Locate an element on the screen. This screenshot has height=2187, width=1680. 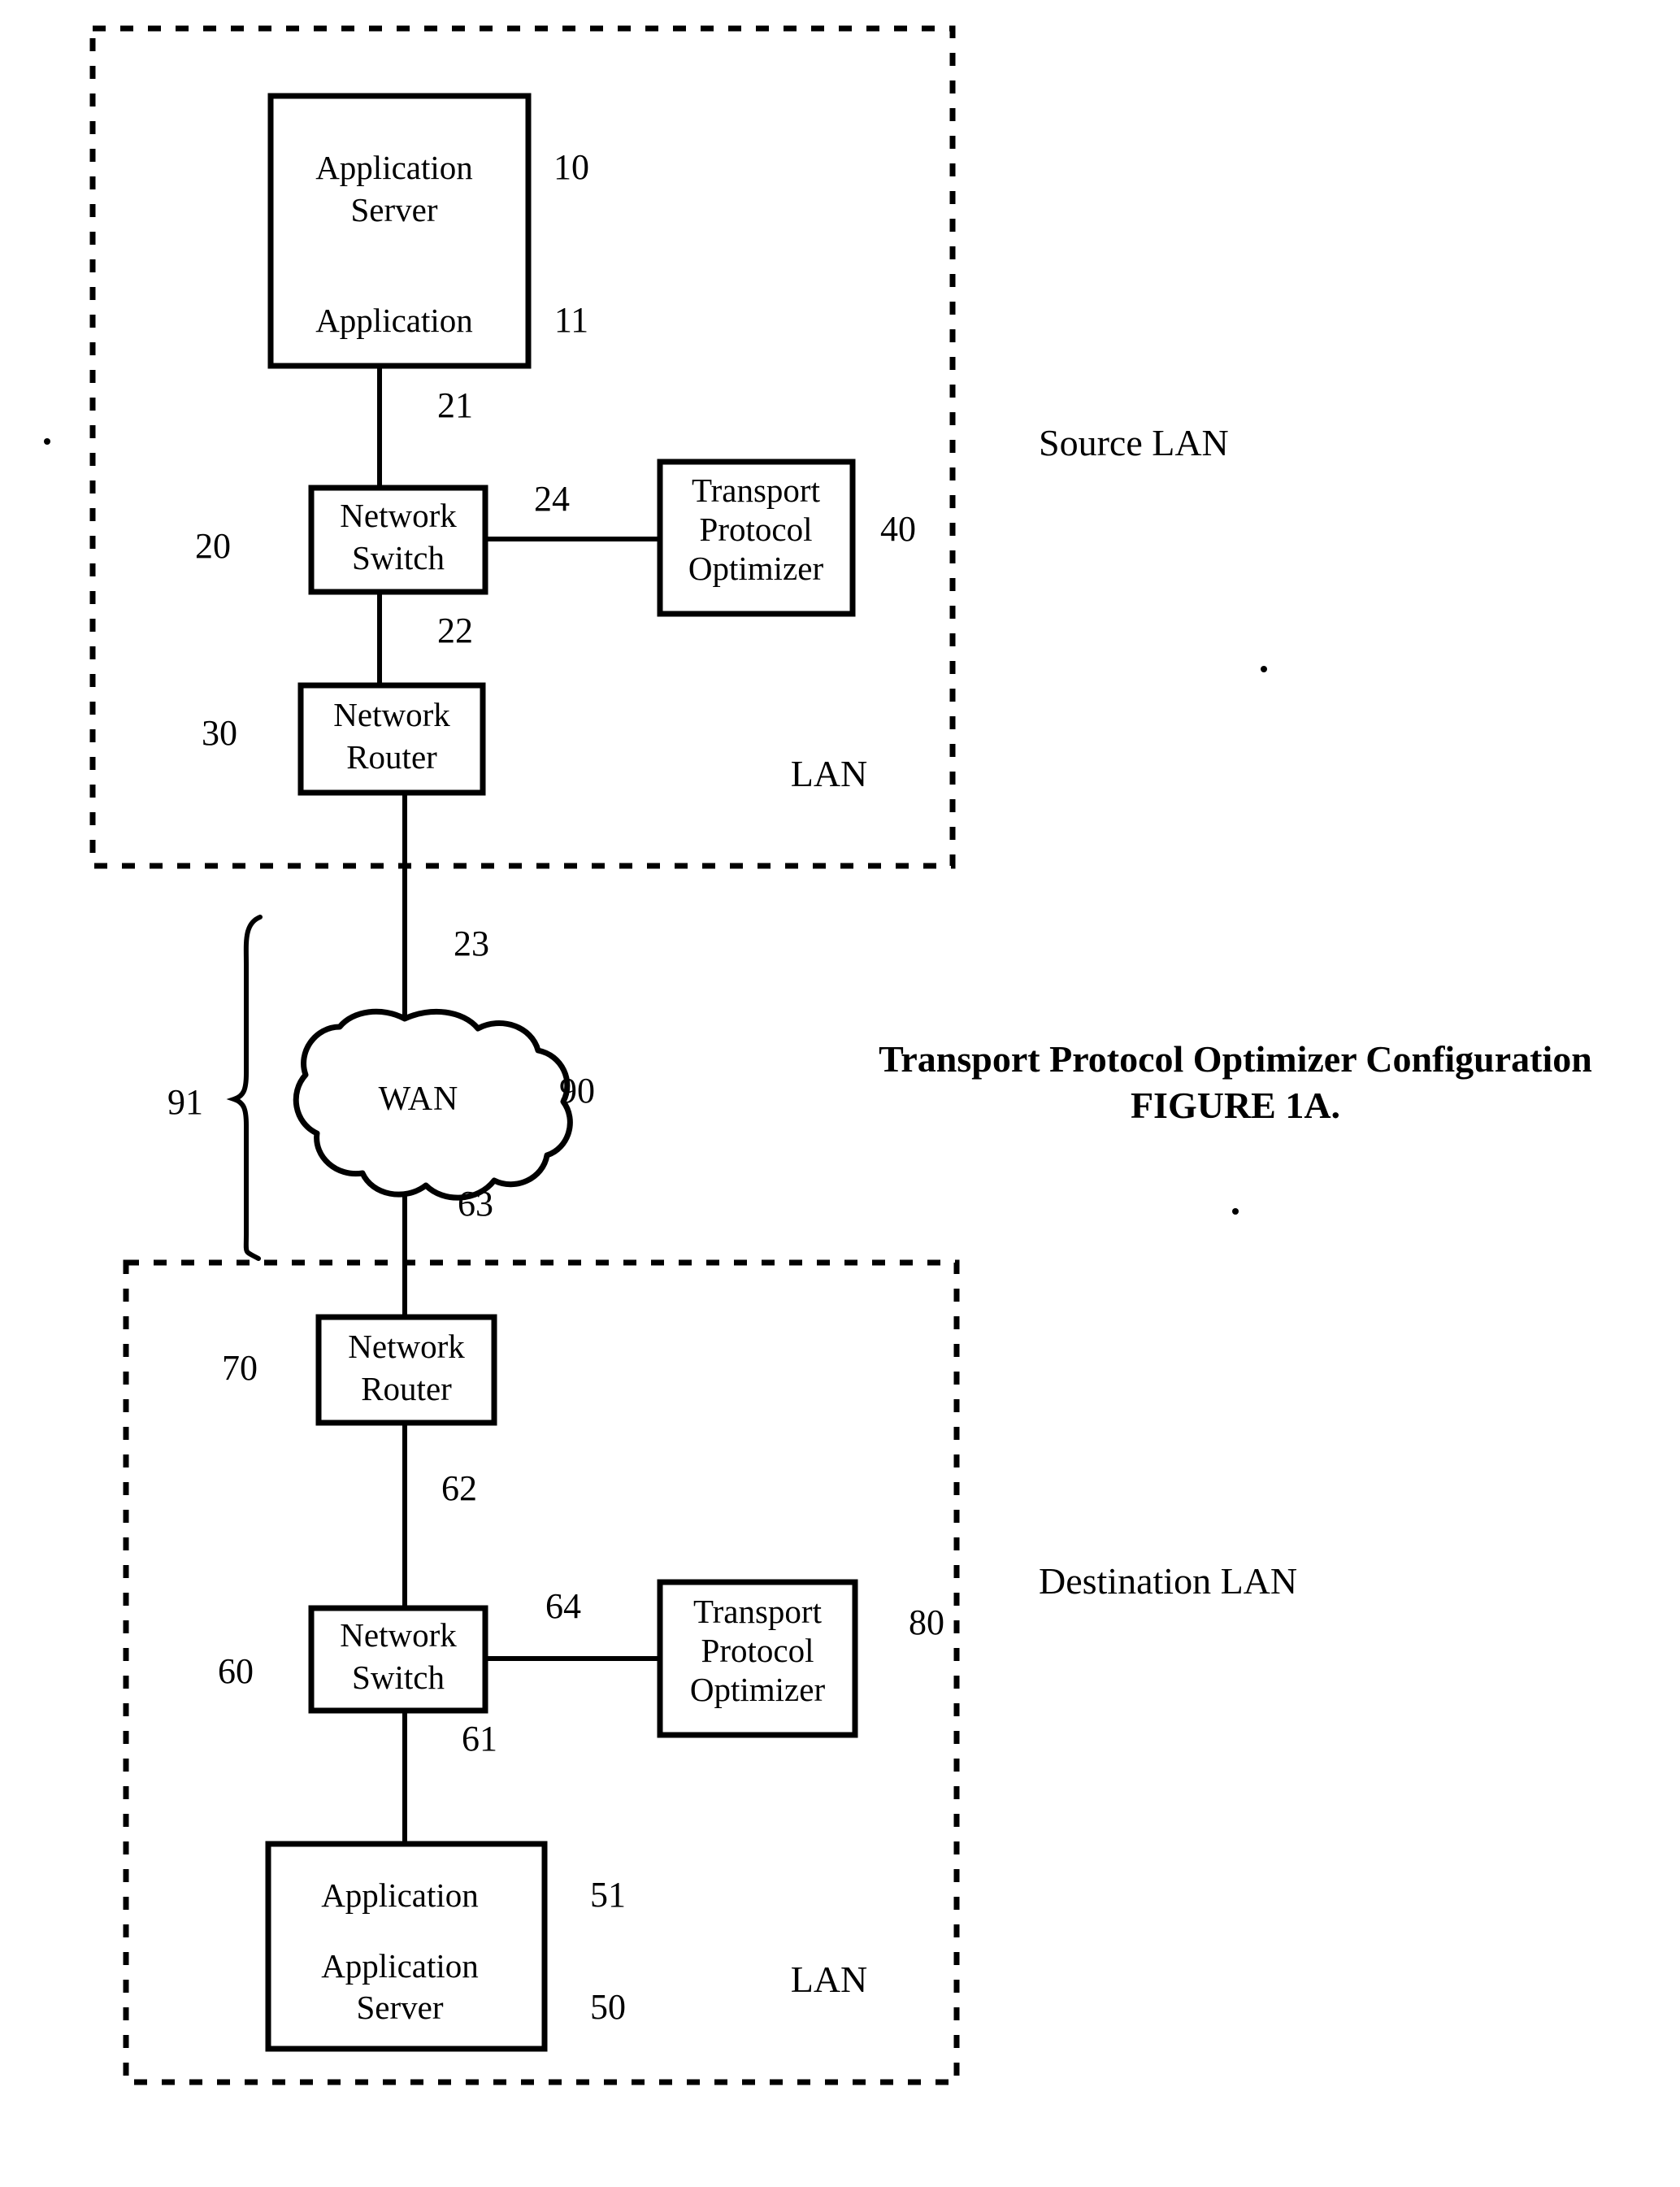
ref-90: 90 is located at coordinates (577, 1091).